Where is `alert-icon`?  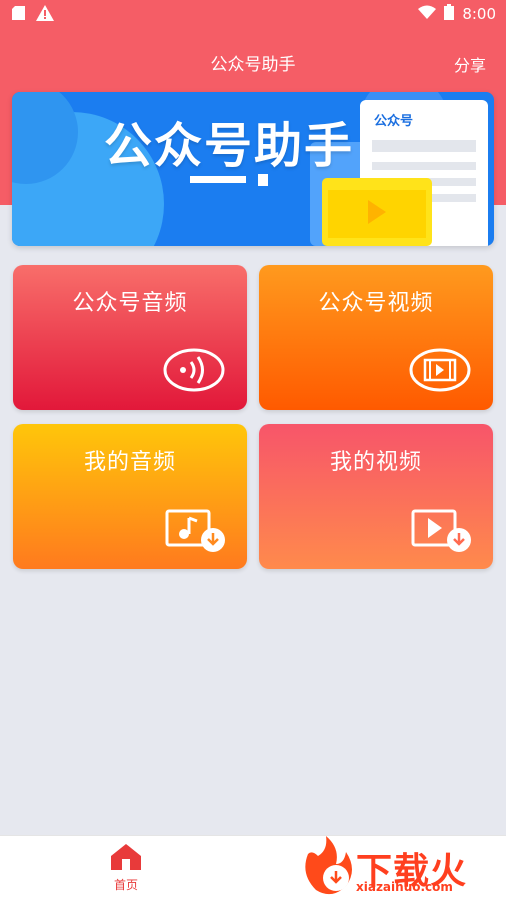 alert-icon is located at coordinates (45, 15).